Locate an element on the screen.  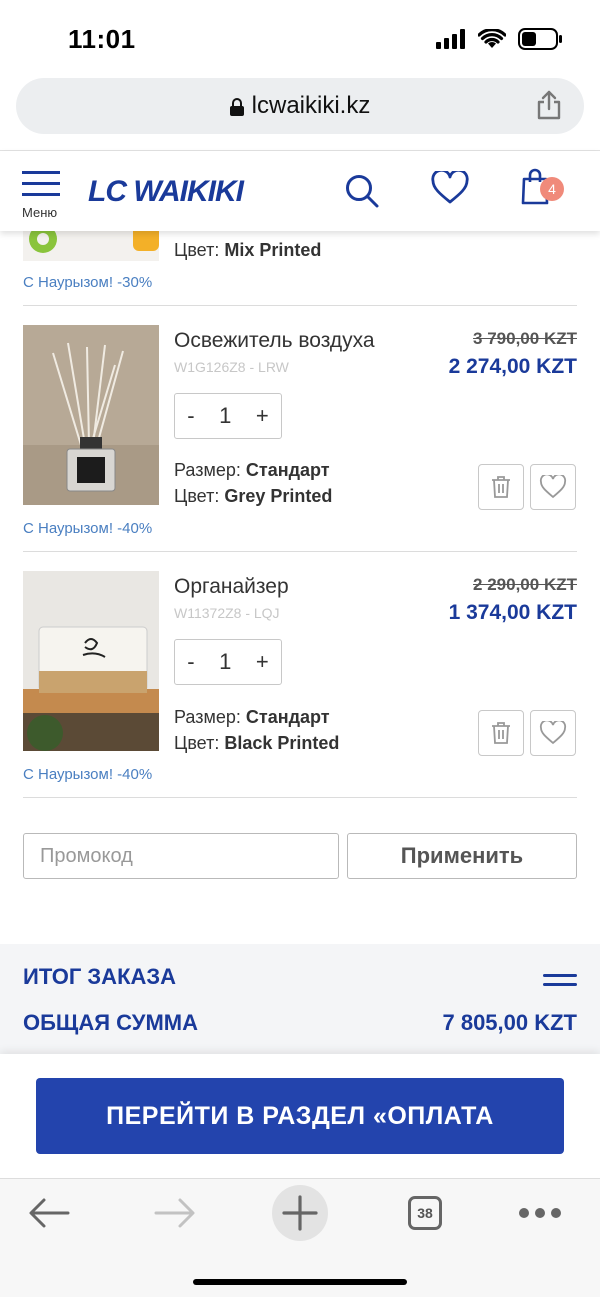
status-bar: 11:01 is located at coordinates (300, 39).